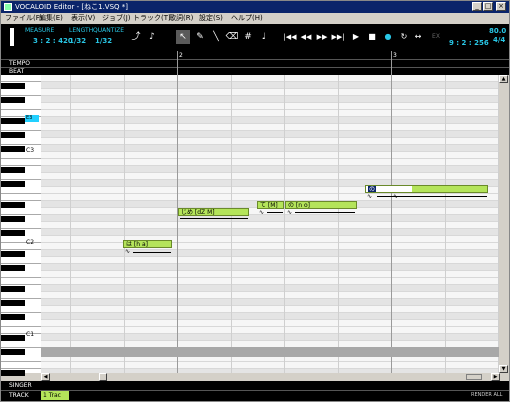 Image resolution: width=510 pixels, height=402 pixels. Describe the element at coordinates (404, 37) in the screenshot. I see `loop-icon: ↻` at that location.